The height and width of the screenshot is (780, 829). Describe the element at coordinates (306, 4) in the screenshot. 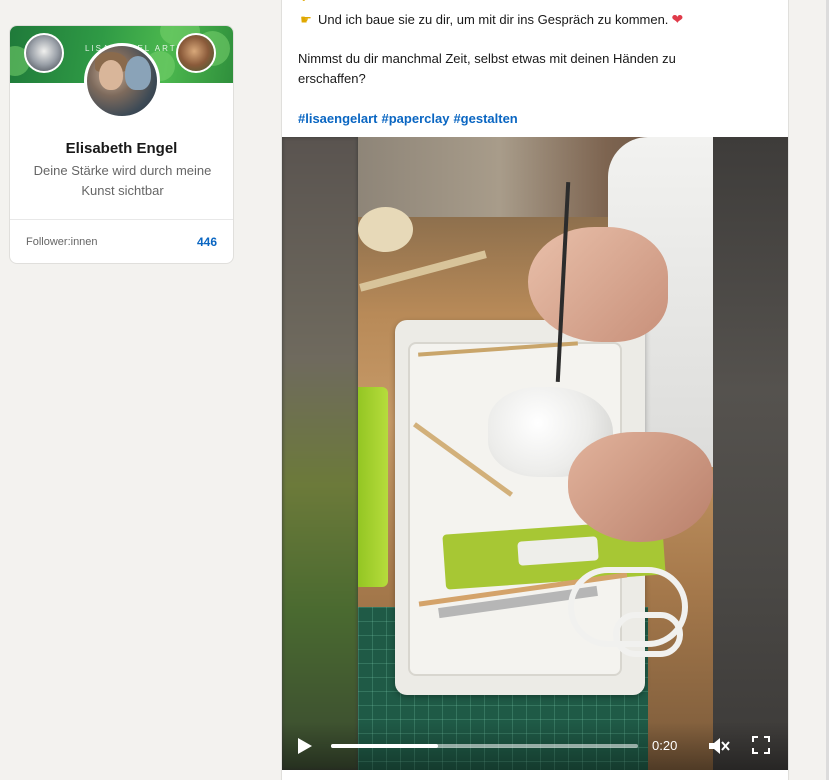

I see `partial-emoji-icon: ✔` at that location.